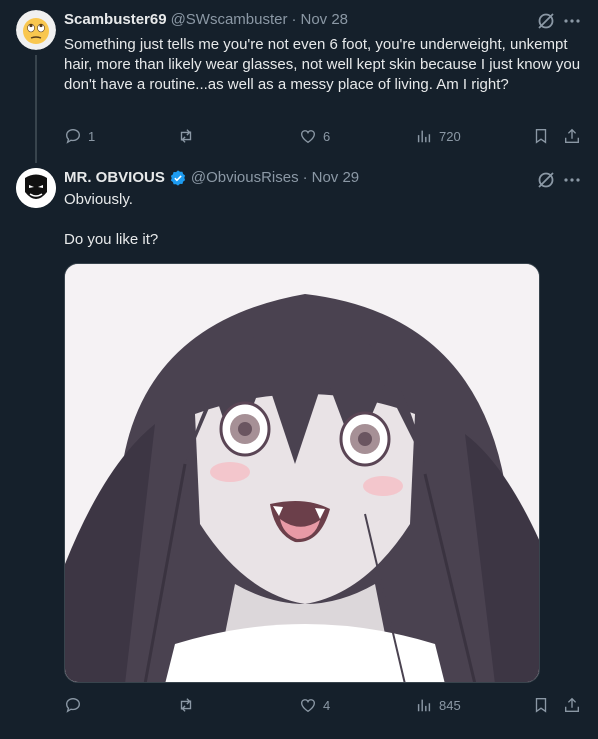 This screenshot has width=598, height=739. What do you see at coordinates (92, 136) in the screenshot?
I see `reply-count: 1` at bounding box center [92, 136].